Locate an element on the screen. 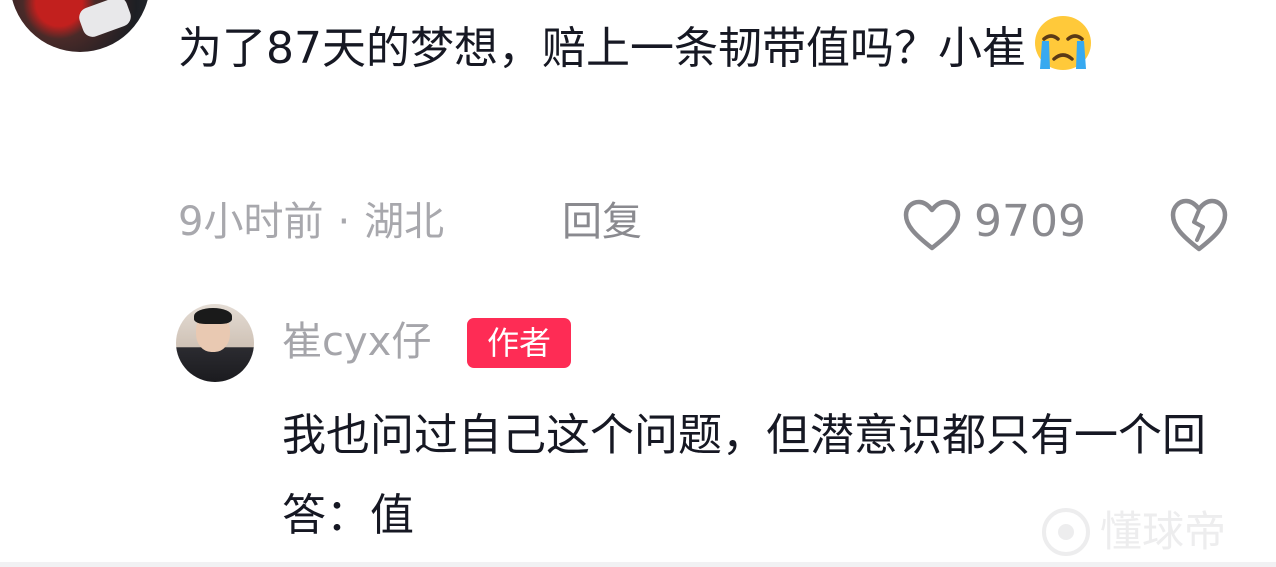  comment-location: 湖北 is located at coordinates (404, 222).